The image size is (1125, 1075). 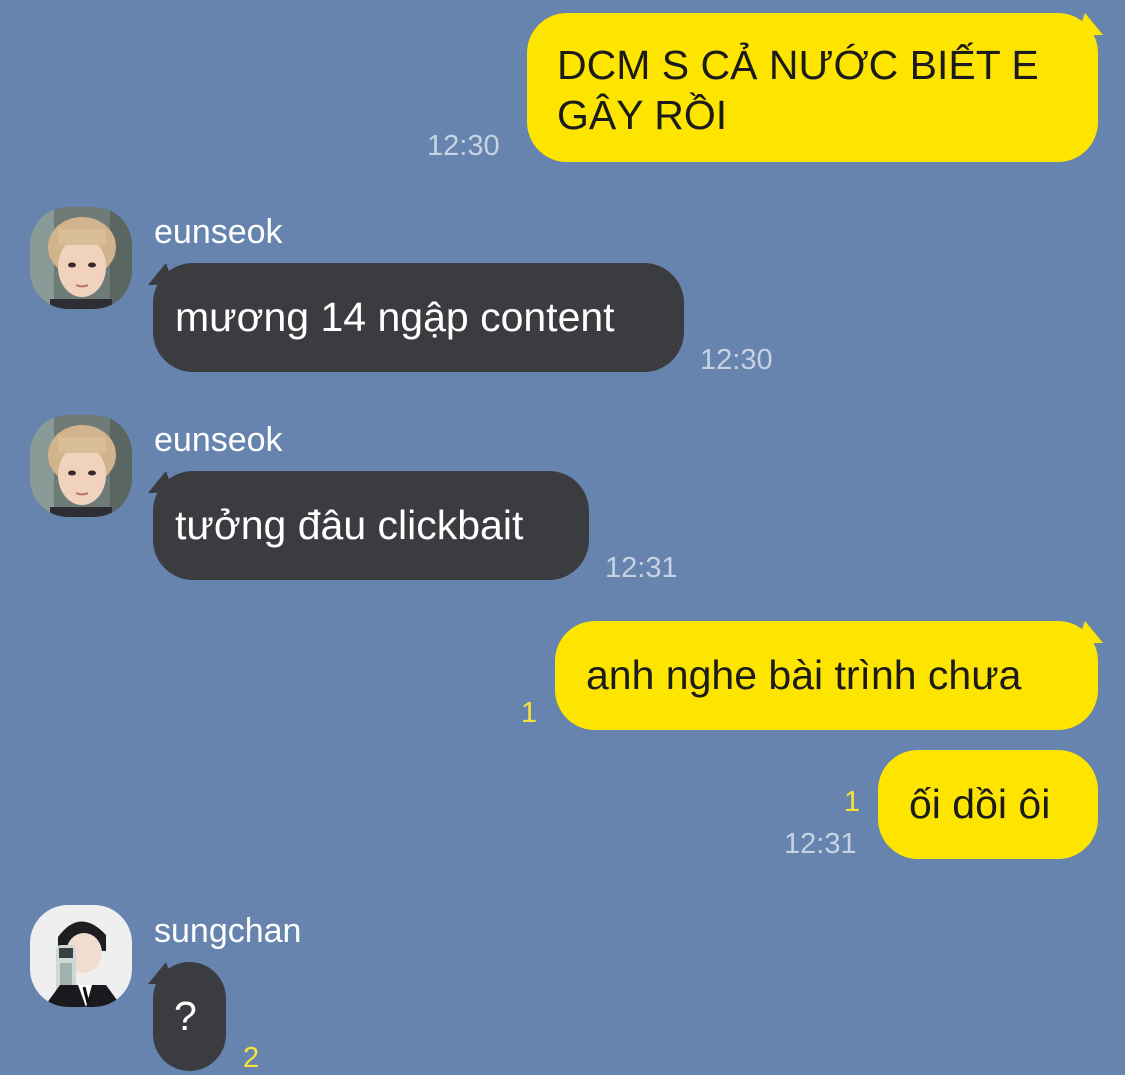 What do you see at coordinates (251, 1058) in the screenshot?
I see `unread-count: 2` at bounding box center [251, 1058].